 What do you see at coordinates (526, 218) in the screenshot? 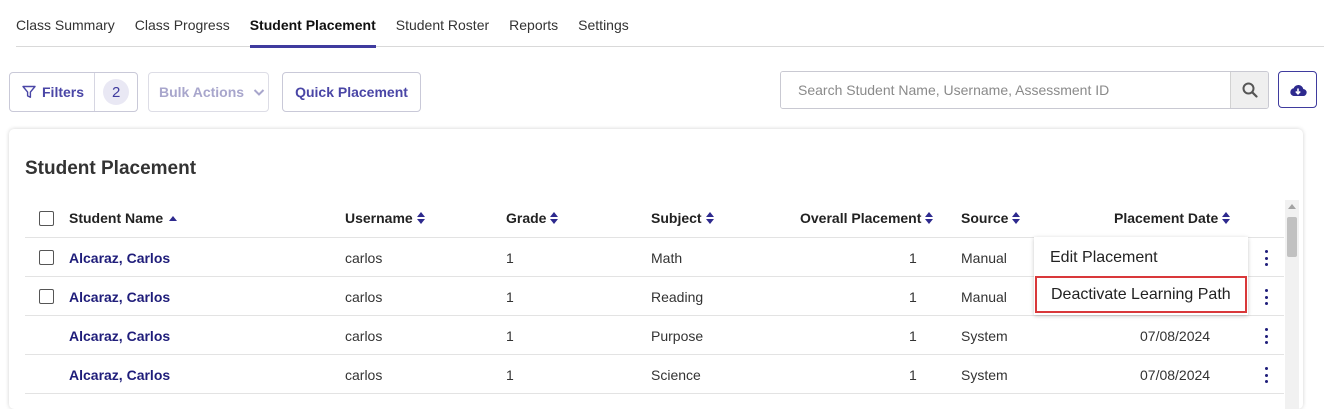
I see `header-grade-label: Grade` at bounding box center [526, 218].